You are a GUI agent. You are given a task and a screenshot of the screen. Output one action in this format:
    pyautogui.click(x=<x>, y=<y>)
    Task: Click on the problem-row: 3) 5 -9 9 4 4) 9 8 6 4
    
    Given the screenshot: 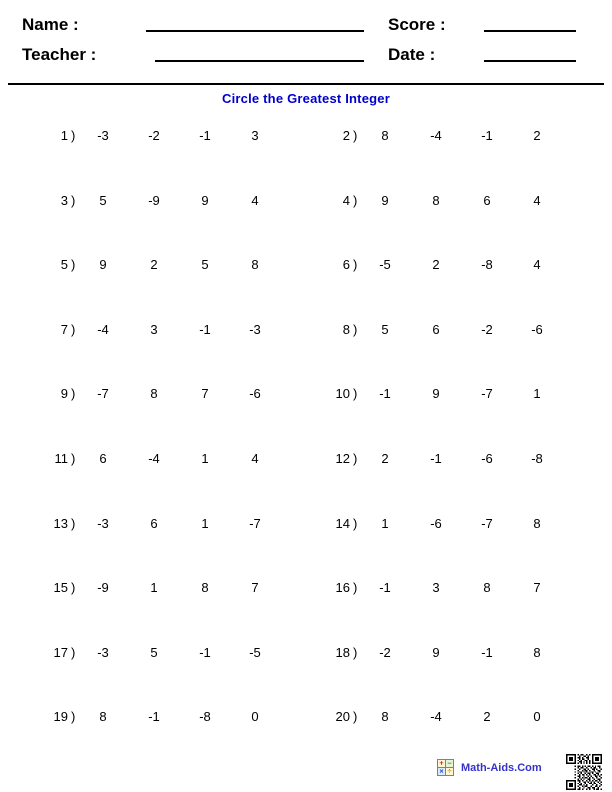 What is the action you would take?
    pyautogui.click(x=306, y=225)
    